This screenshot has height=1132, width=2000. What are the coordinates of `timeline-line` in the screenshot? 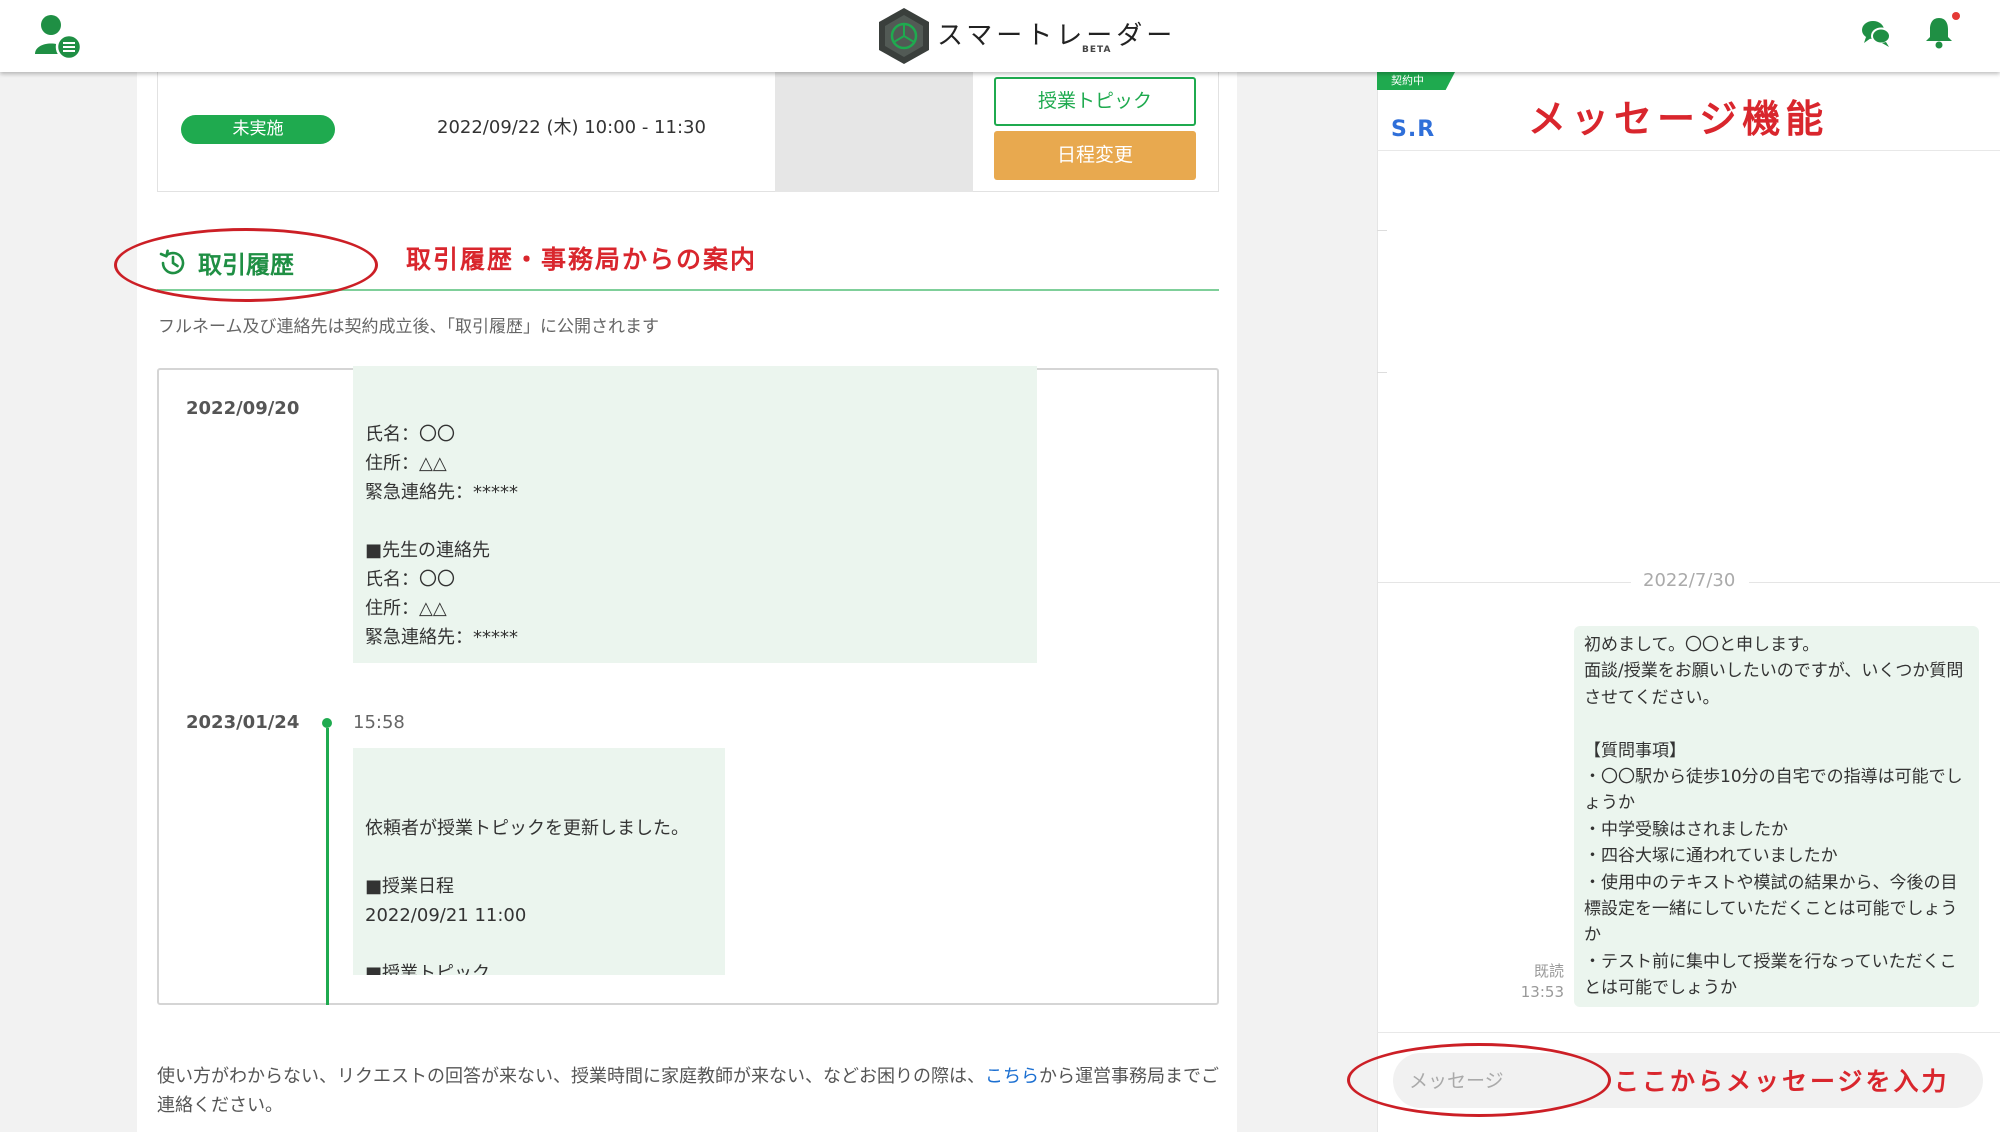 It's located at (327, 866).